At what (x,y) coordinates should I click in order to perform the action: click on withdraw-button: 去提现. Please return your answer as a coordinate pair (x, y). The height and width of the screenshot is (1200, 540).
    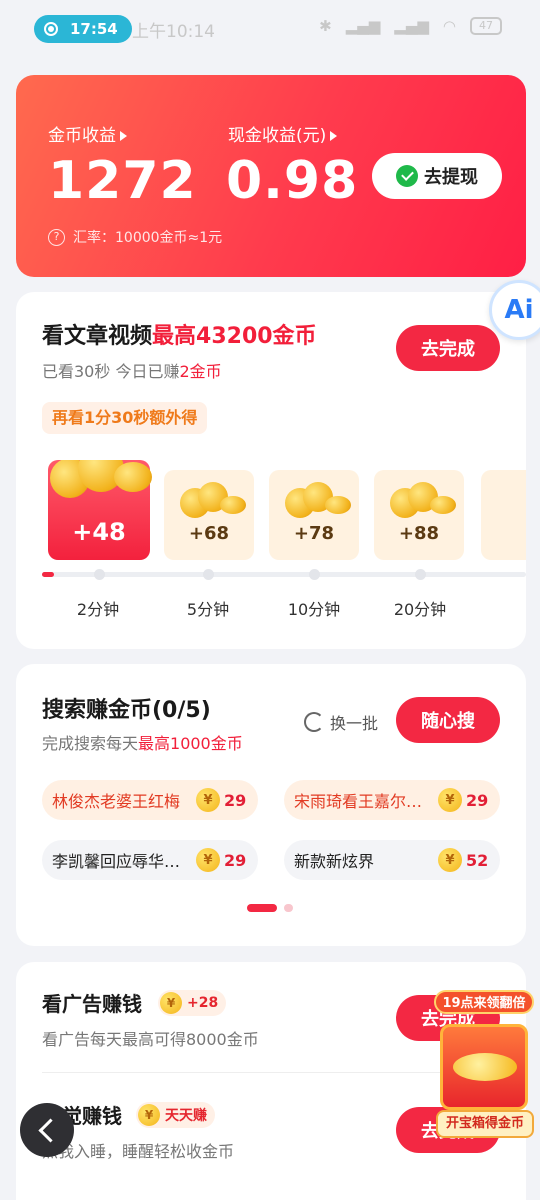
    Looking at the image, I should click on (437, 176).